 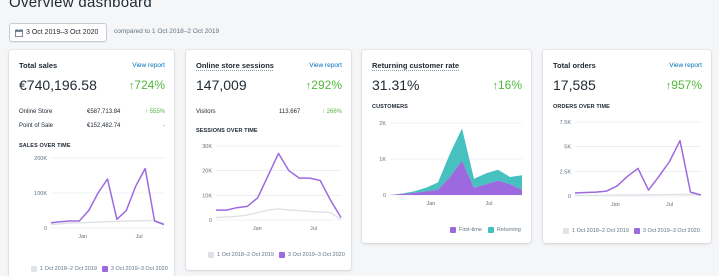 What do you see at coordinates (416, 65) in the screenshot?
I see `card-title: Returning customer rate` at bounding box center [416, 65].